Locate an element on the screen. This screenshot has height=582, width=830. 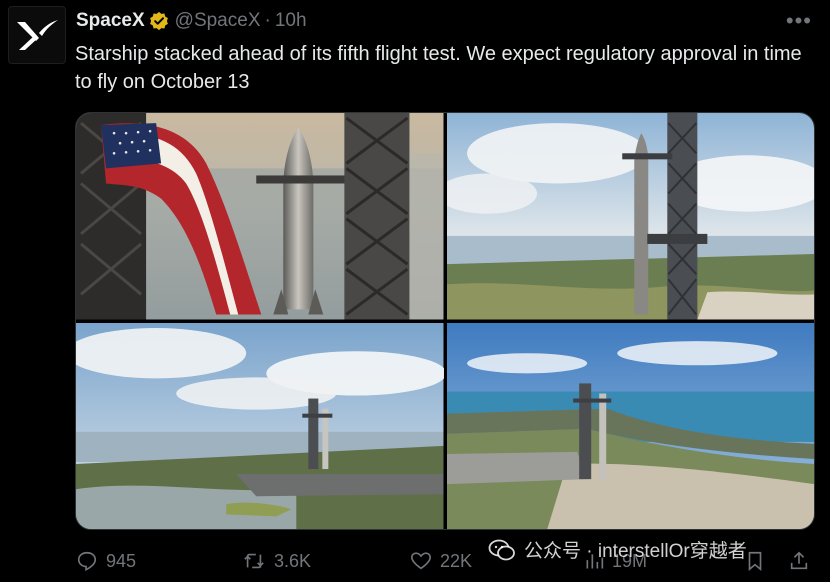
retweet-icon is located at coordinates (254, 561).